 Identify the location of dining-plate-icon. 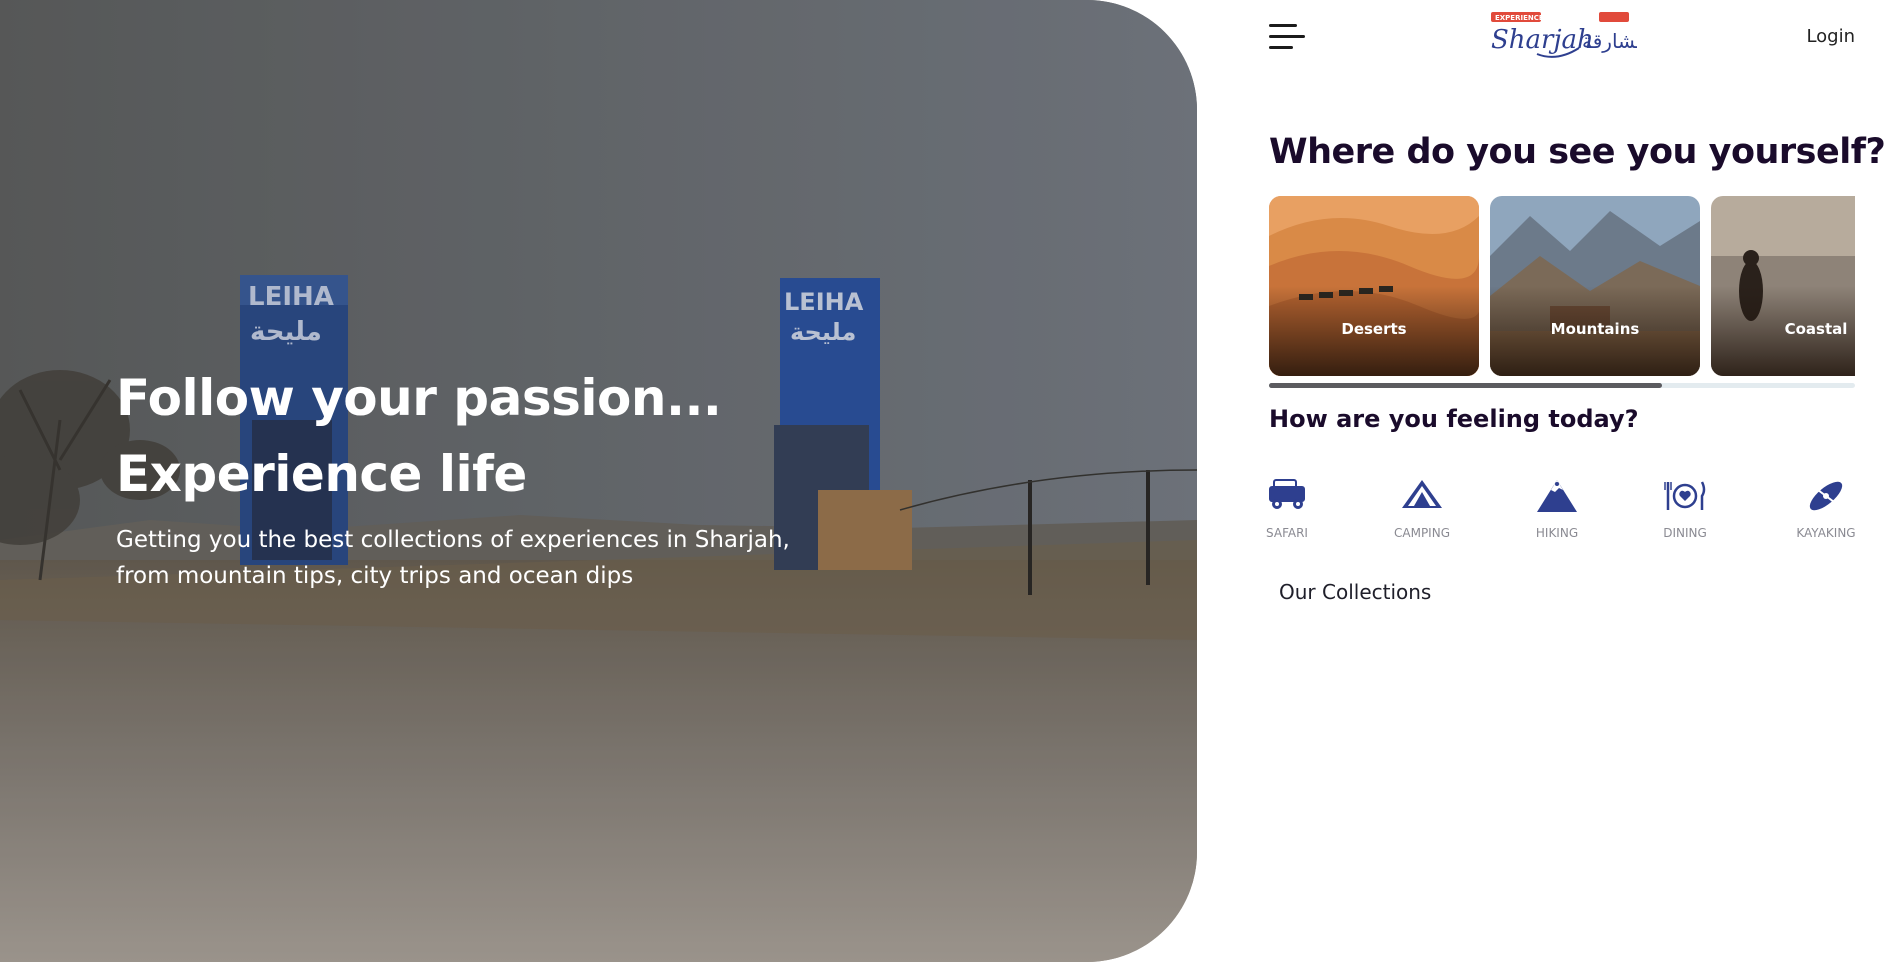
(1685, 495).